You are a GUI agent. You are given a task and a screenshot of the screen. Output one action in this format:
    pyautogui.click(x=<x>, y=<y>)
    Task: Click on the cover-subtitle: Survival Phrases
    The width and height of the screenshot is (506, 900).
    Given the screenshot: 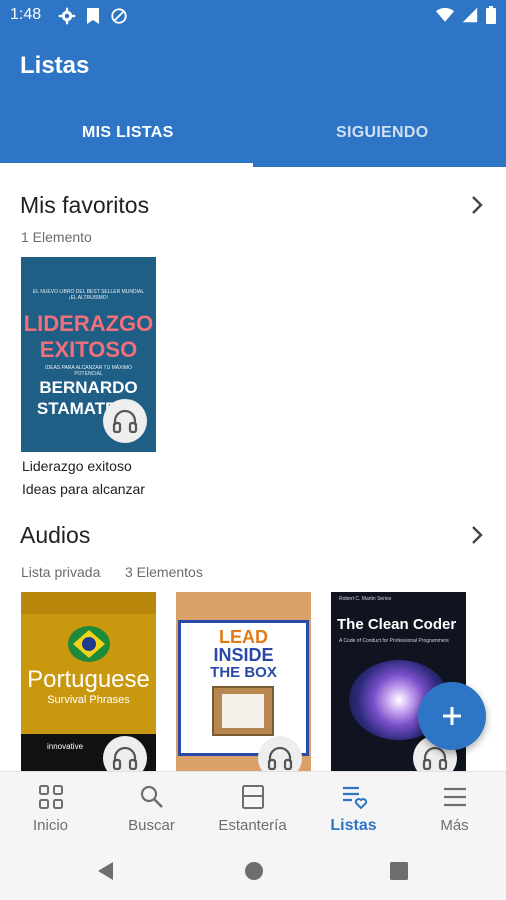 What is the action you would take?
    pyautogui.click(x=88, y=700)
    